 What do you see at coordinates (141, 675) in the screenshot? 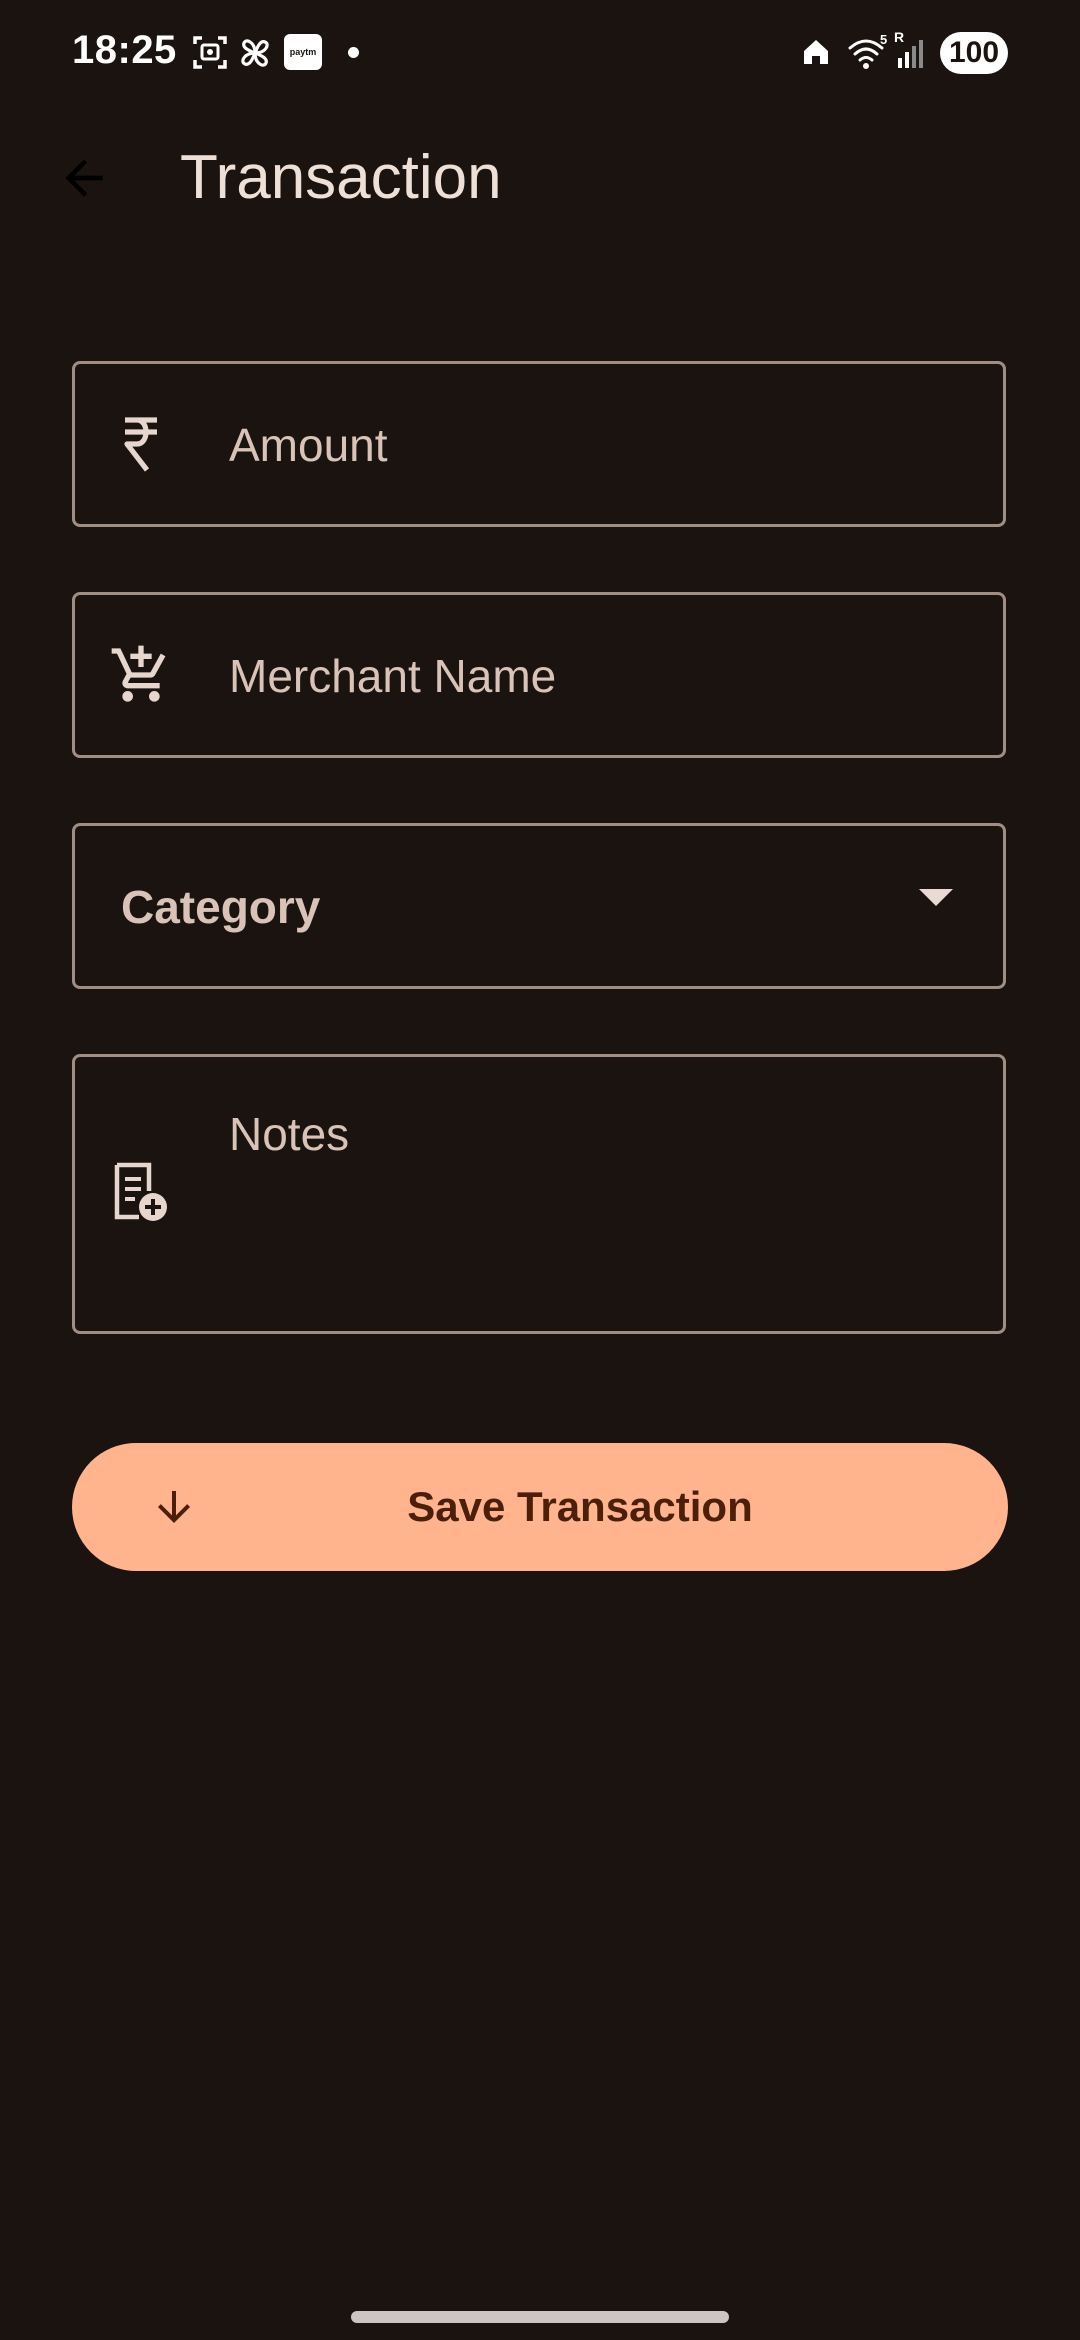
I see `add-shopping-cart-icon` at bounding box center [141, 675].